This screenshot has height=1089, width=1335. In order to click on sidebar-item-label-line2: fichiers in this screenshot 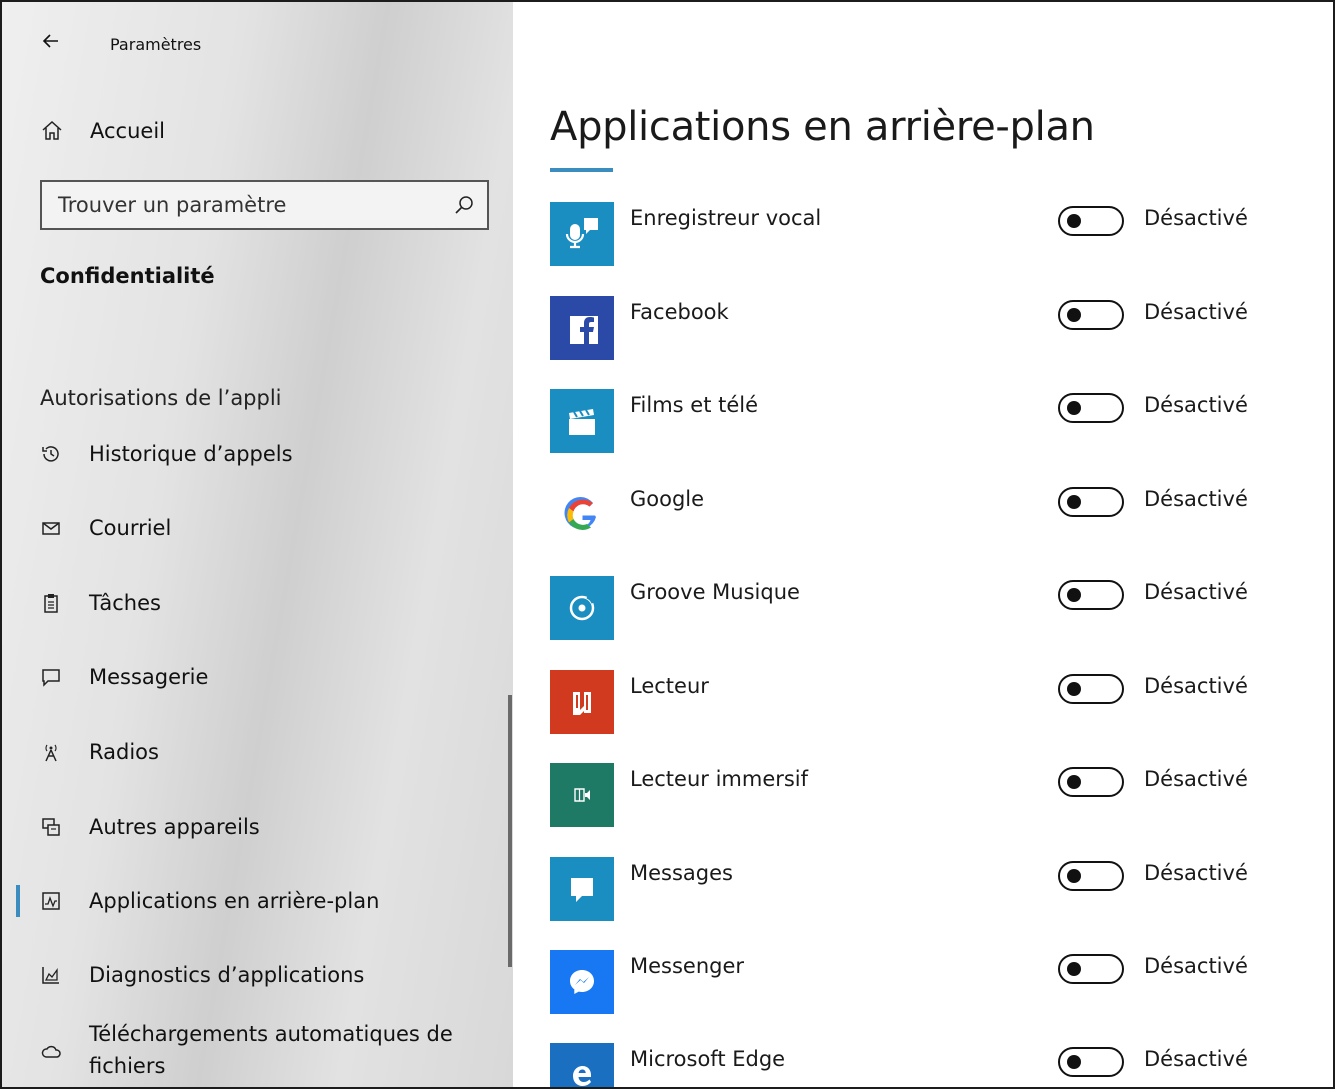, I will do `click(127, 1066)`.